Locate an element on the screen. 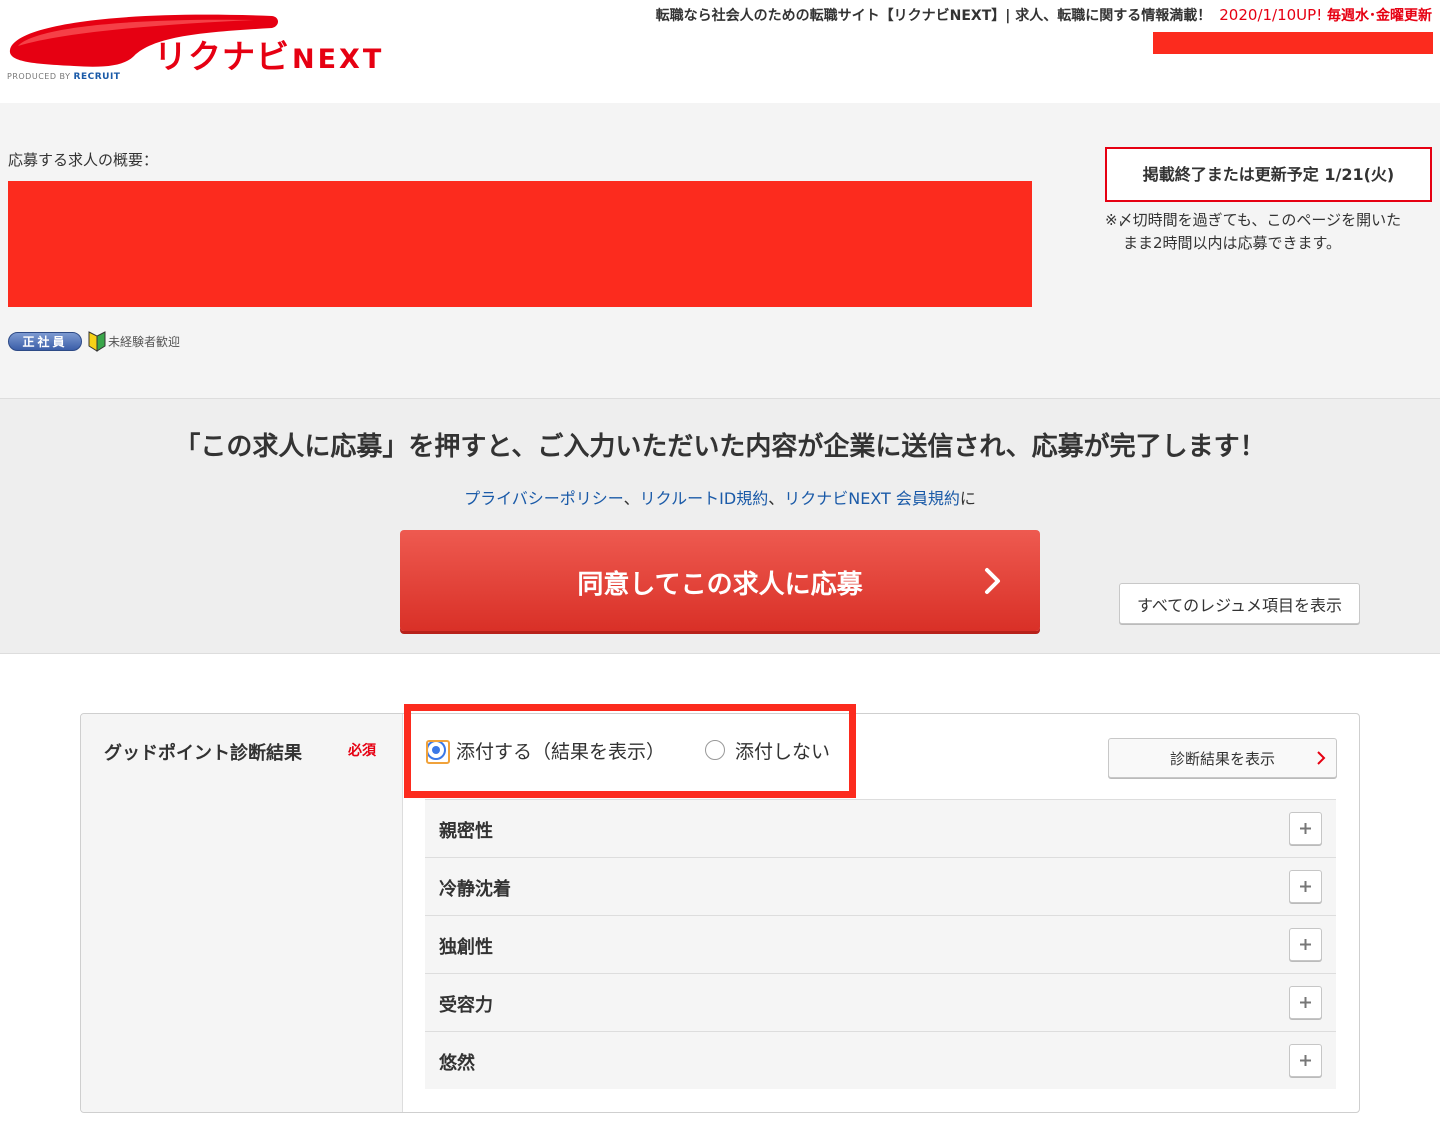 The height and width of the screenshot is (1121, 1440). produced-by-text: PRODUCED BY is located at coordinates (39, 76).